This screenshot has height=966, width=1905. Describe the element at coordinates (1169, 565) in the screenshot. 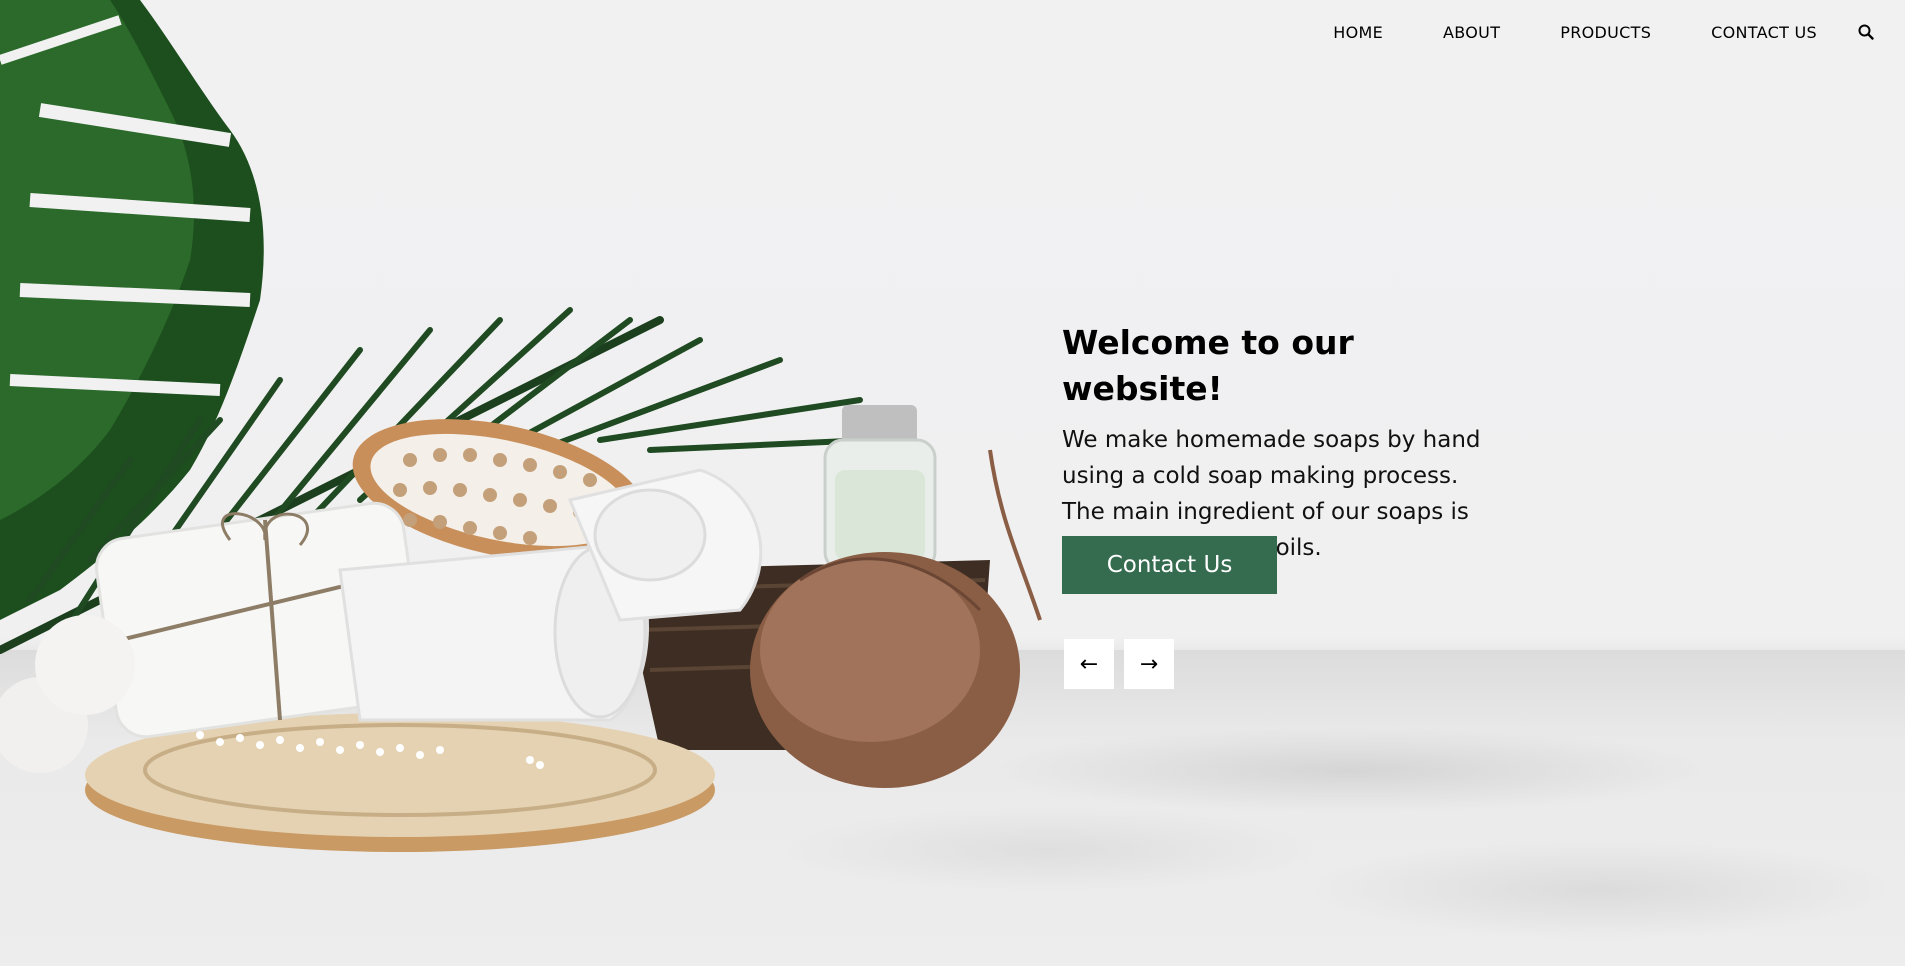

I see `contact-us-button: Contact Us` at that location.